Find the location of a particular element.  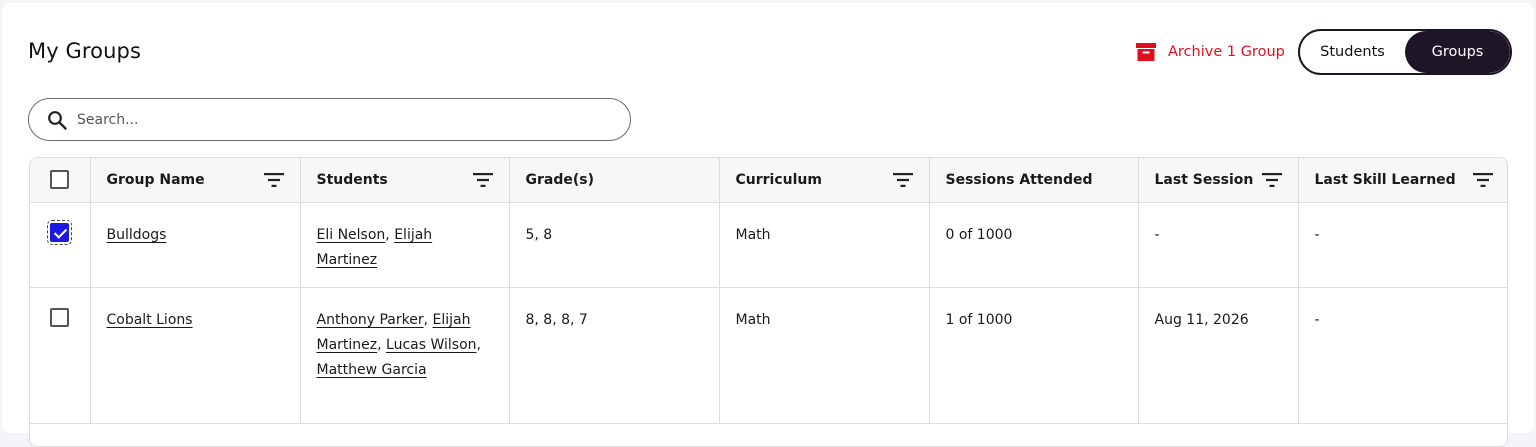

last-session-cell: - is located at coordinates (1218, 245).